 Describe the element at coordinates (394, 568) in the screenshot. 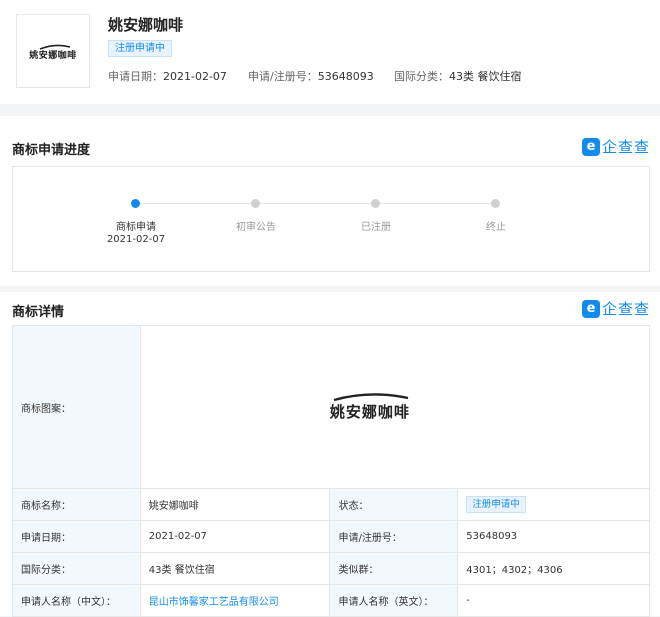

I see `similar-group-label: 类似群：` at that location.